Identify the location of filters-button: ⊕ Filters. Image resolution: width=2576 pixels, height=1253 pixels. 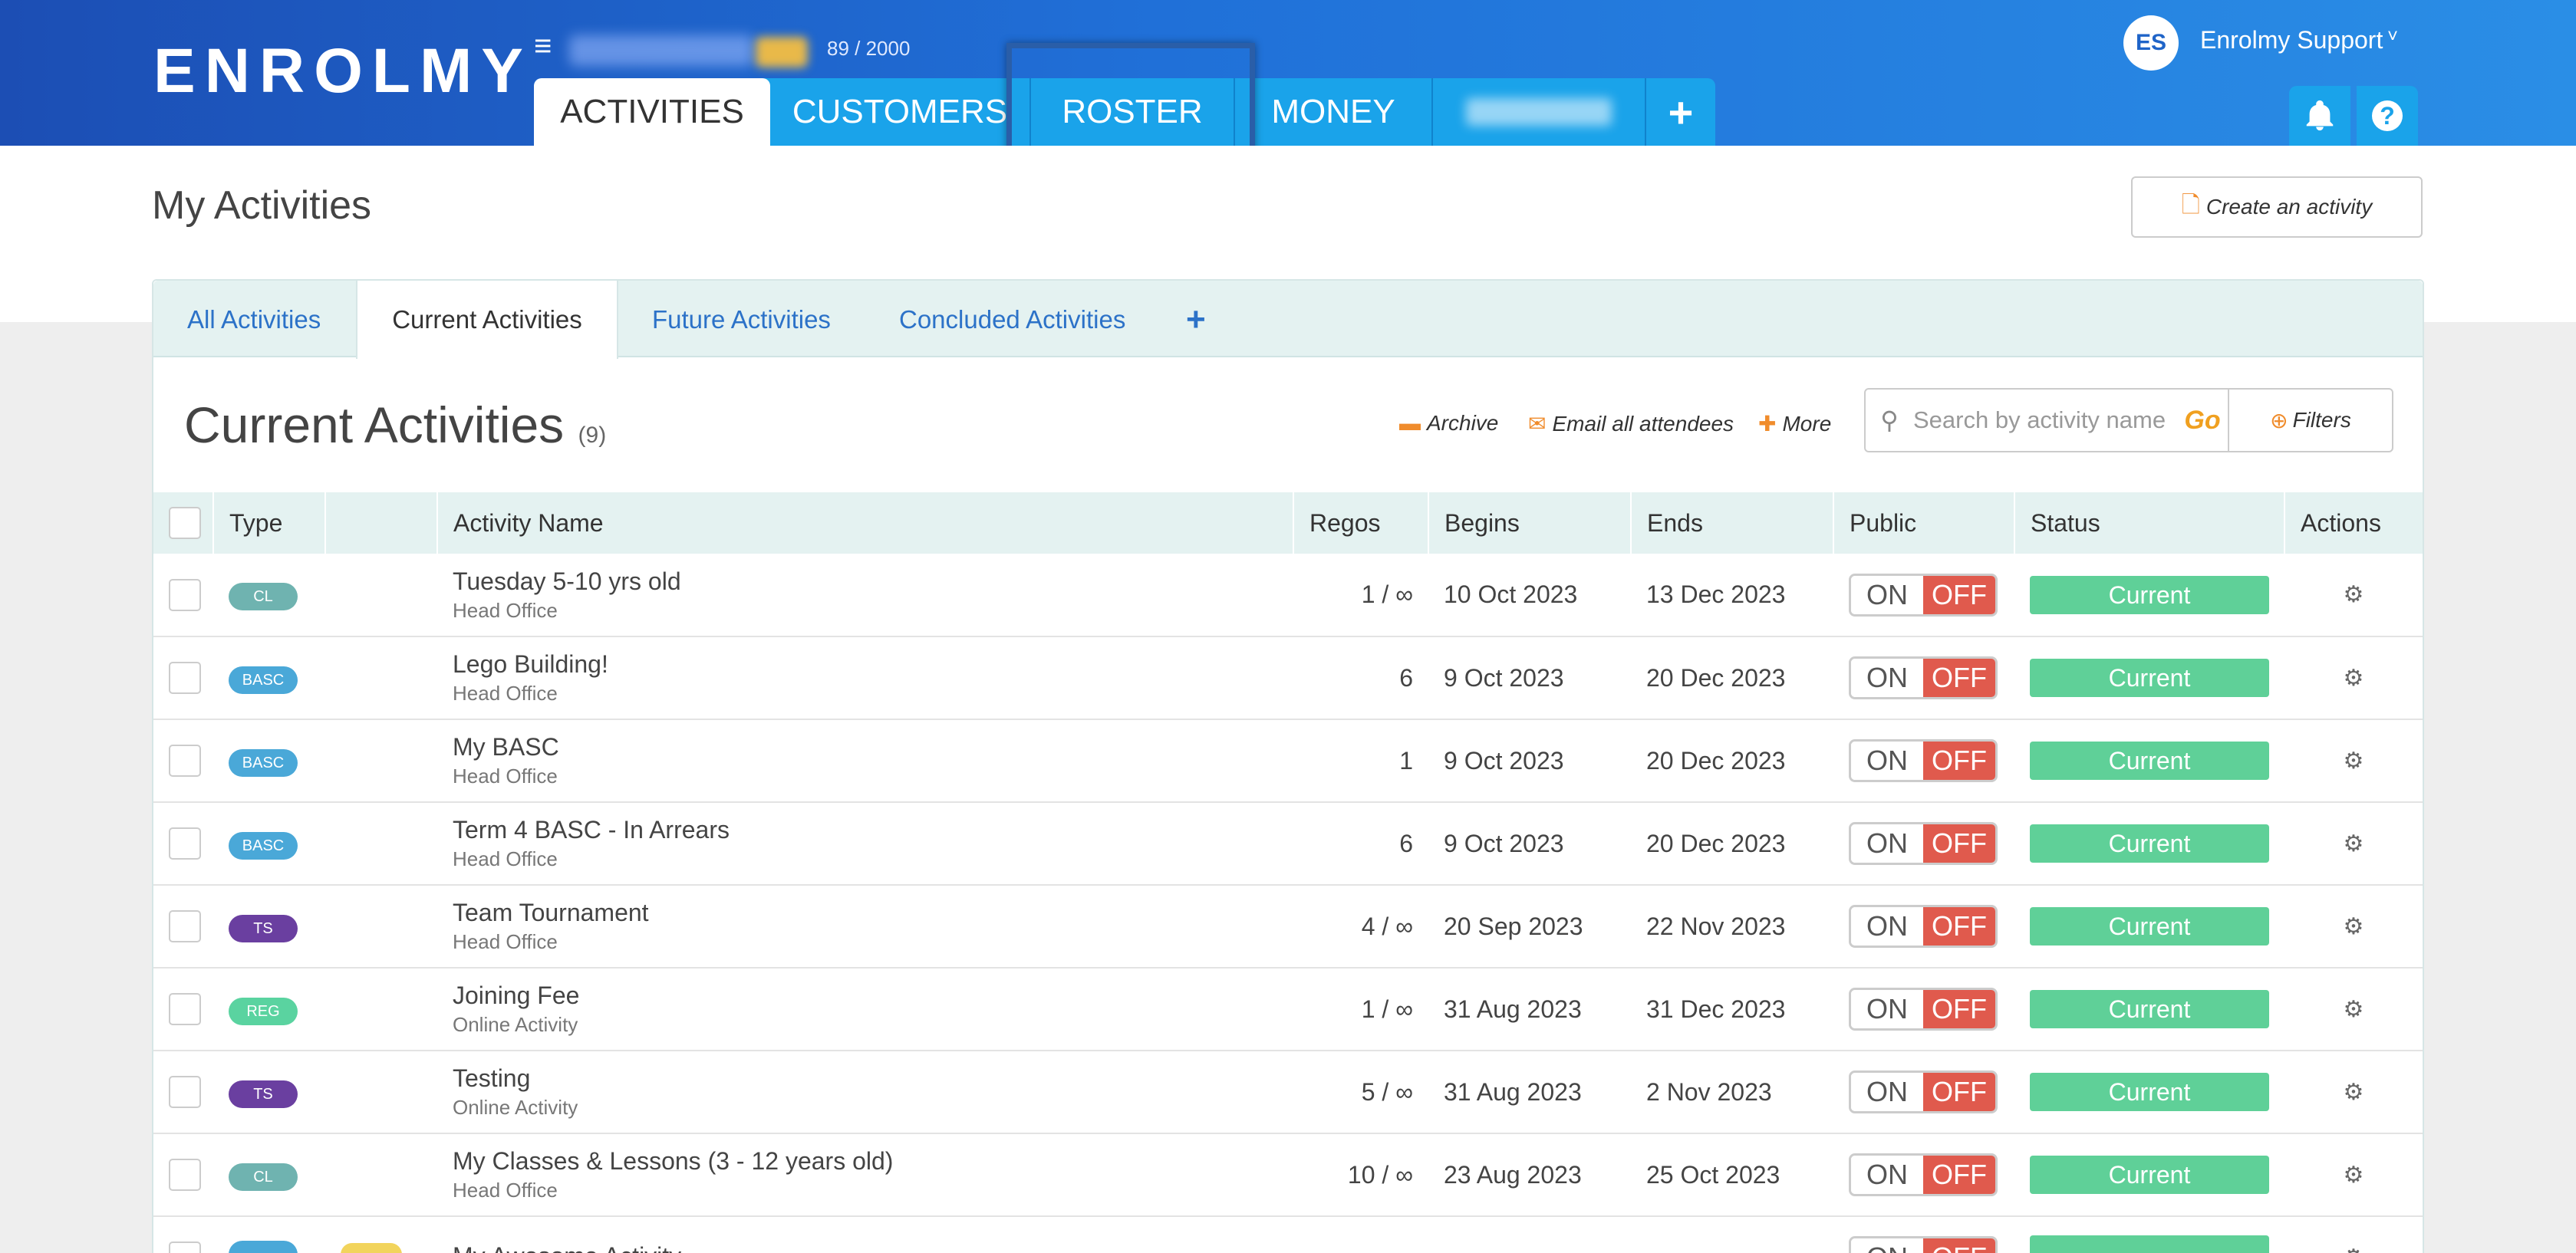
(2310, 421).